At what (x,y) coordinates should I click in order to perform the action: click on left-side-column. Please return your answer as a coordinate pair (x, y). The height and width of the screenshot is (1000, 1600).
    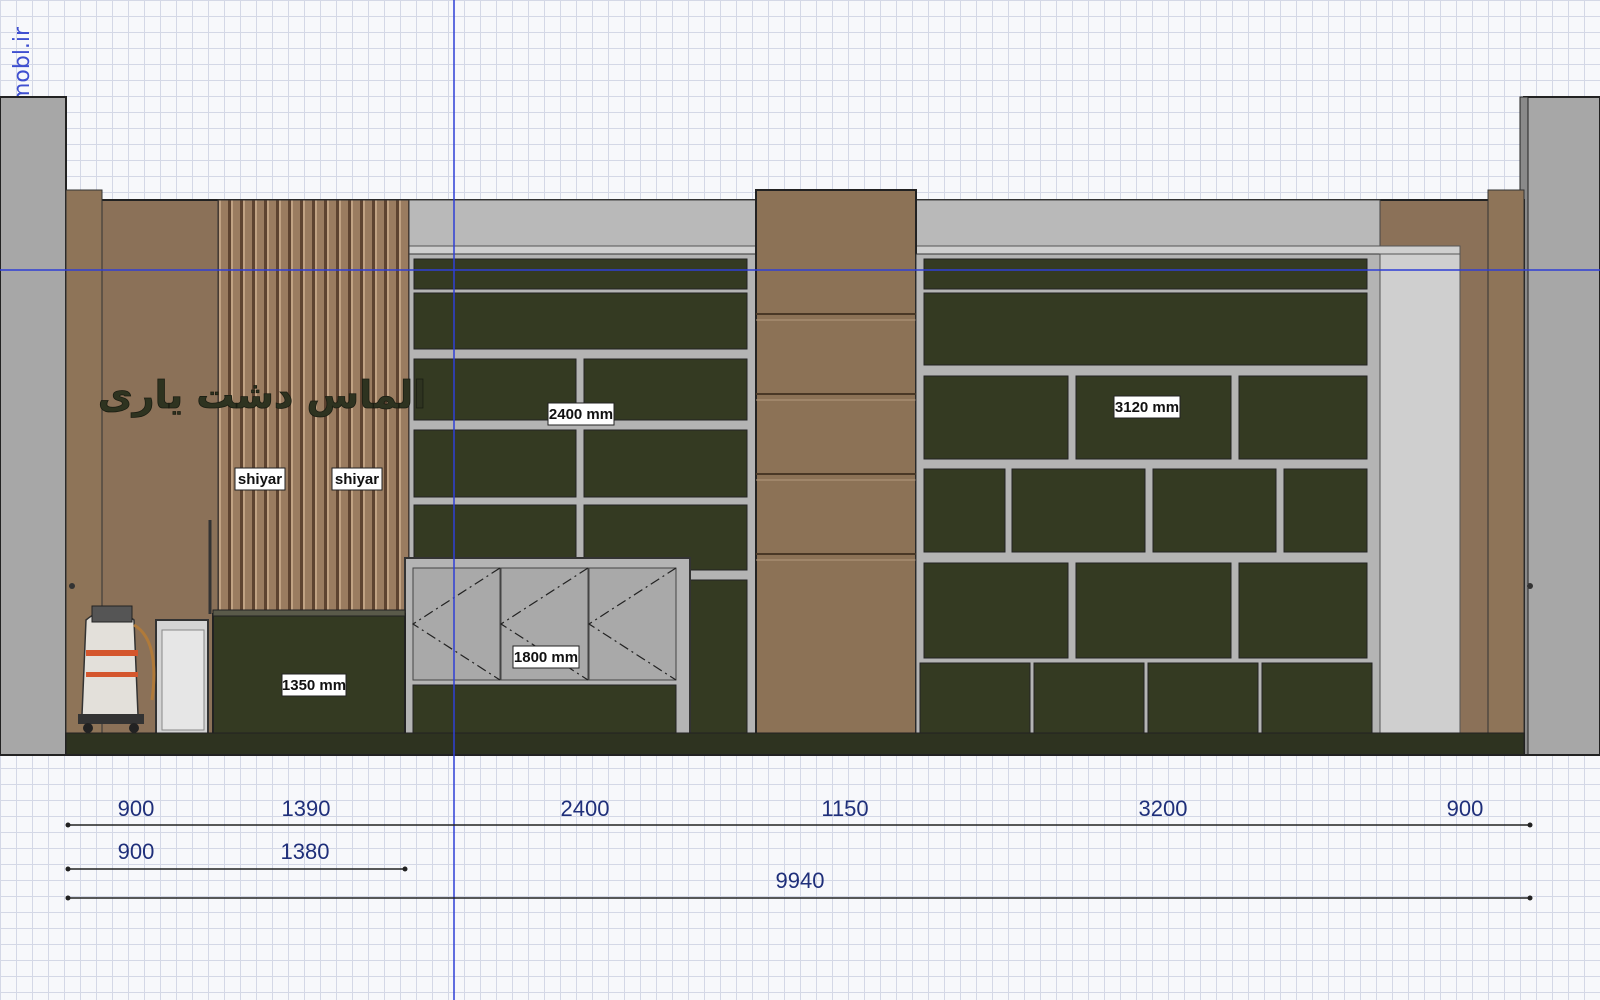
    Looking at the image, I should click on (33, 426).